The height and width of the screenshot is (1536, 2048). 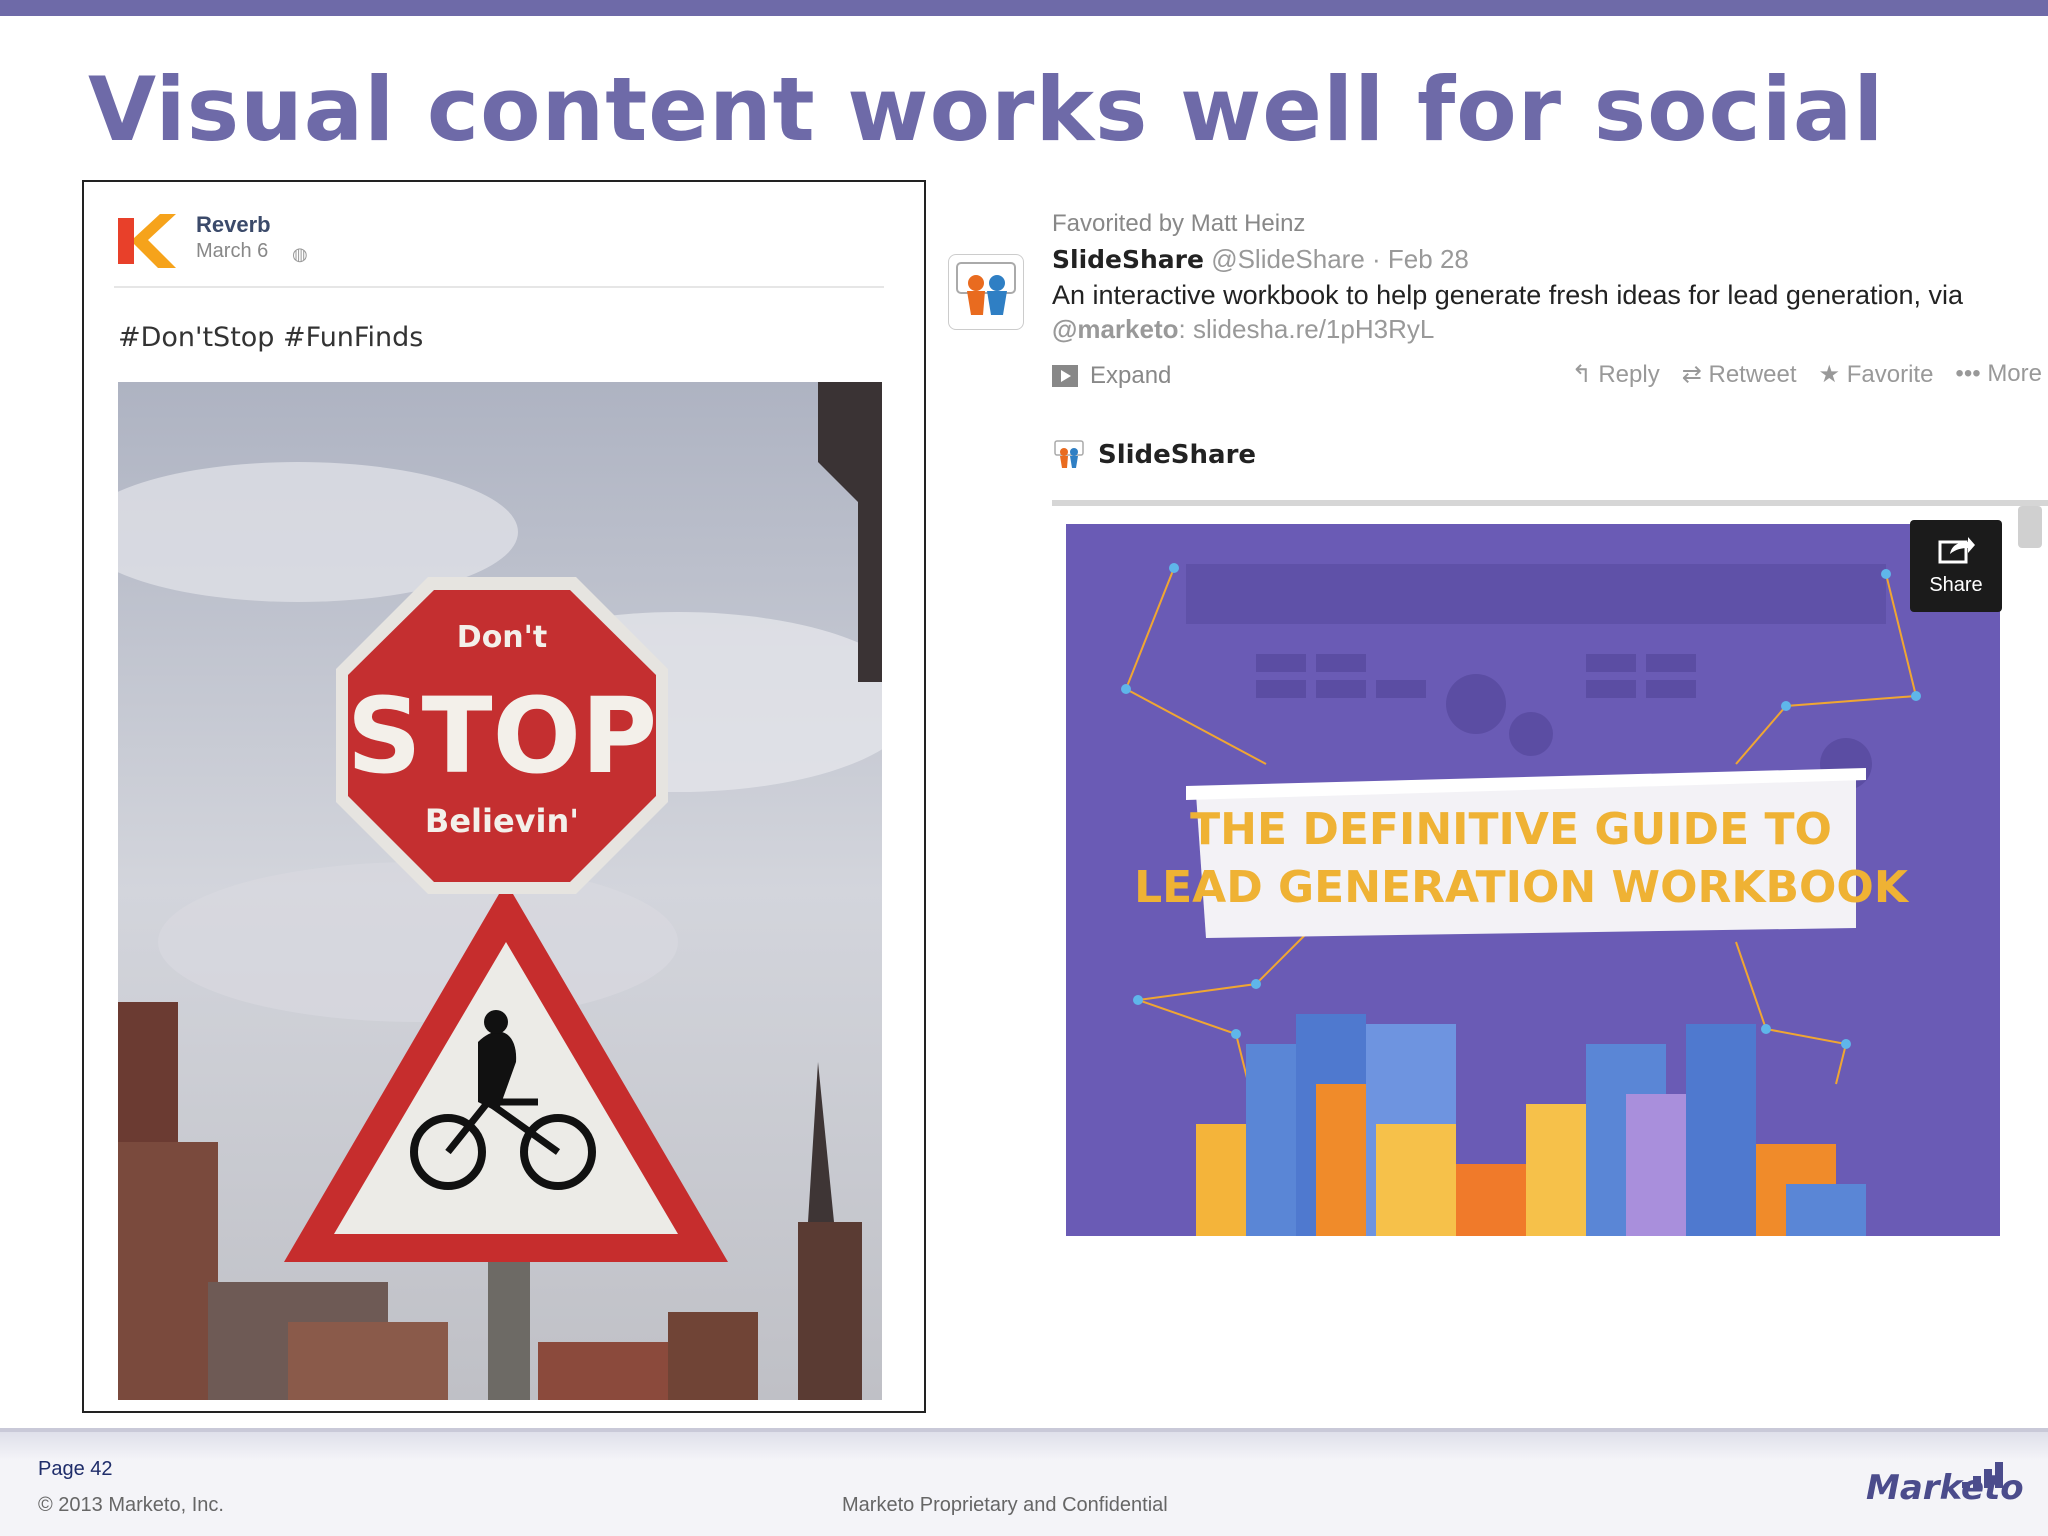 I want to click on tweet-url-link: slidesha.re/1pH3RyL, so click(x=1313, y=329).